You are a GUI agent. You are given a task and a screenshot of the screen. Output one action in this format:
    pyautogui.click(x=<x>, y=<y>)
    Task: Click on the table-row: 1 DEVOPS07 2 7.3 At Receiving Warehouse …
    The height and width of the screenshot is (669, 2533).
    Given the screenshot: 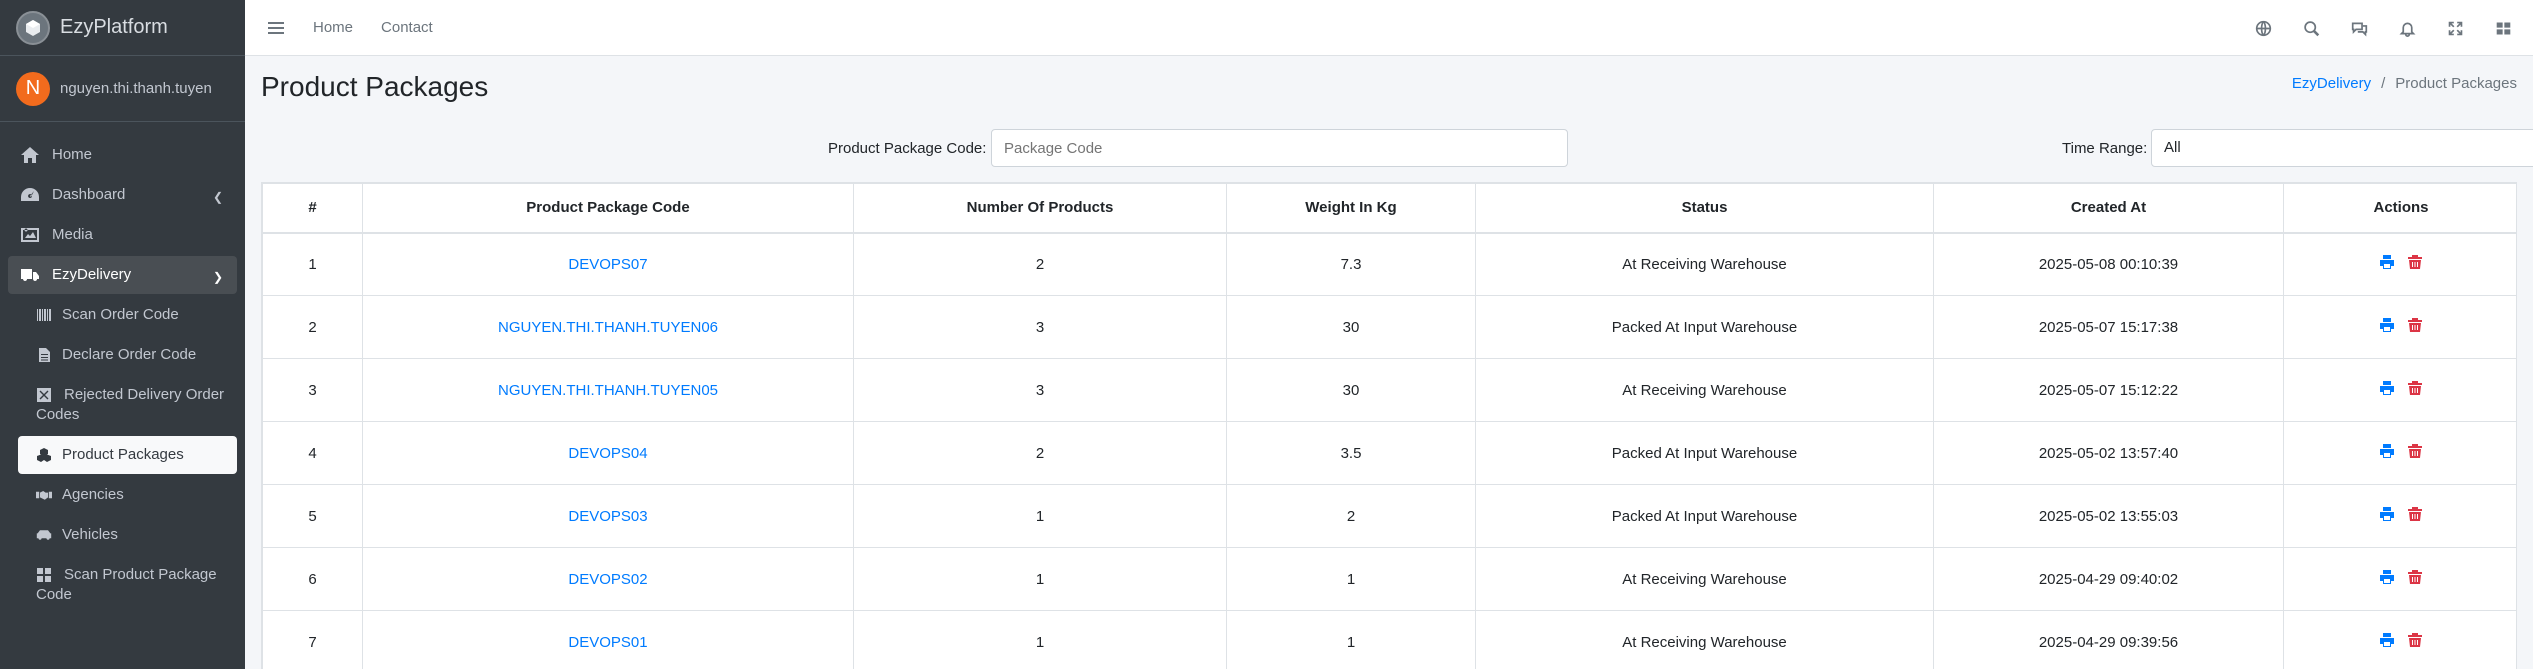 What is the action you would take?
    pyautogui.click(x=1389, y=264)
    